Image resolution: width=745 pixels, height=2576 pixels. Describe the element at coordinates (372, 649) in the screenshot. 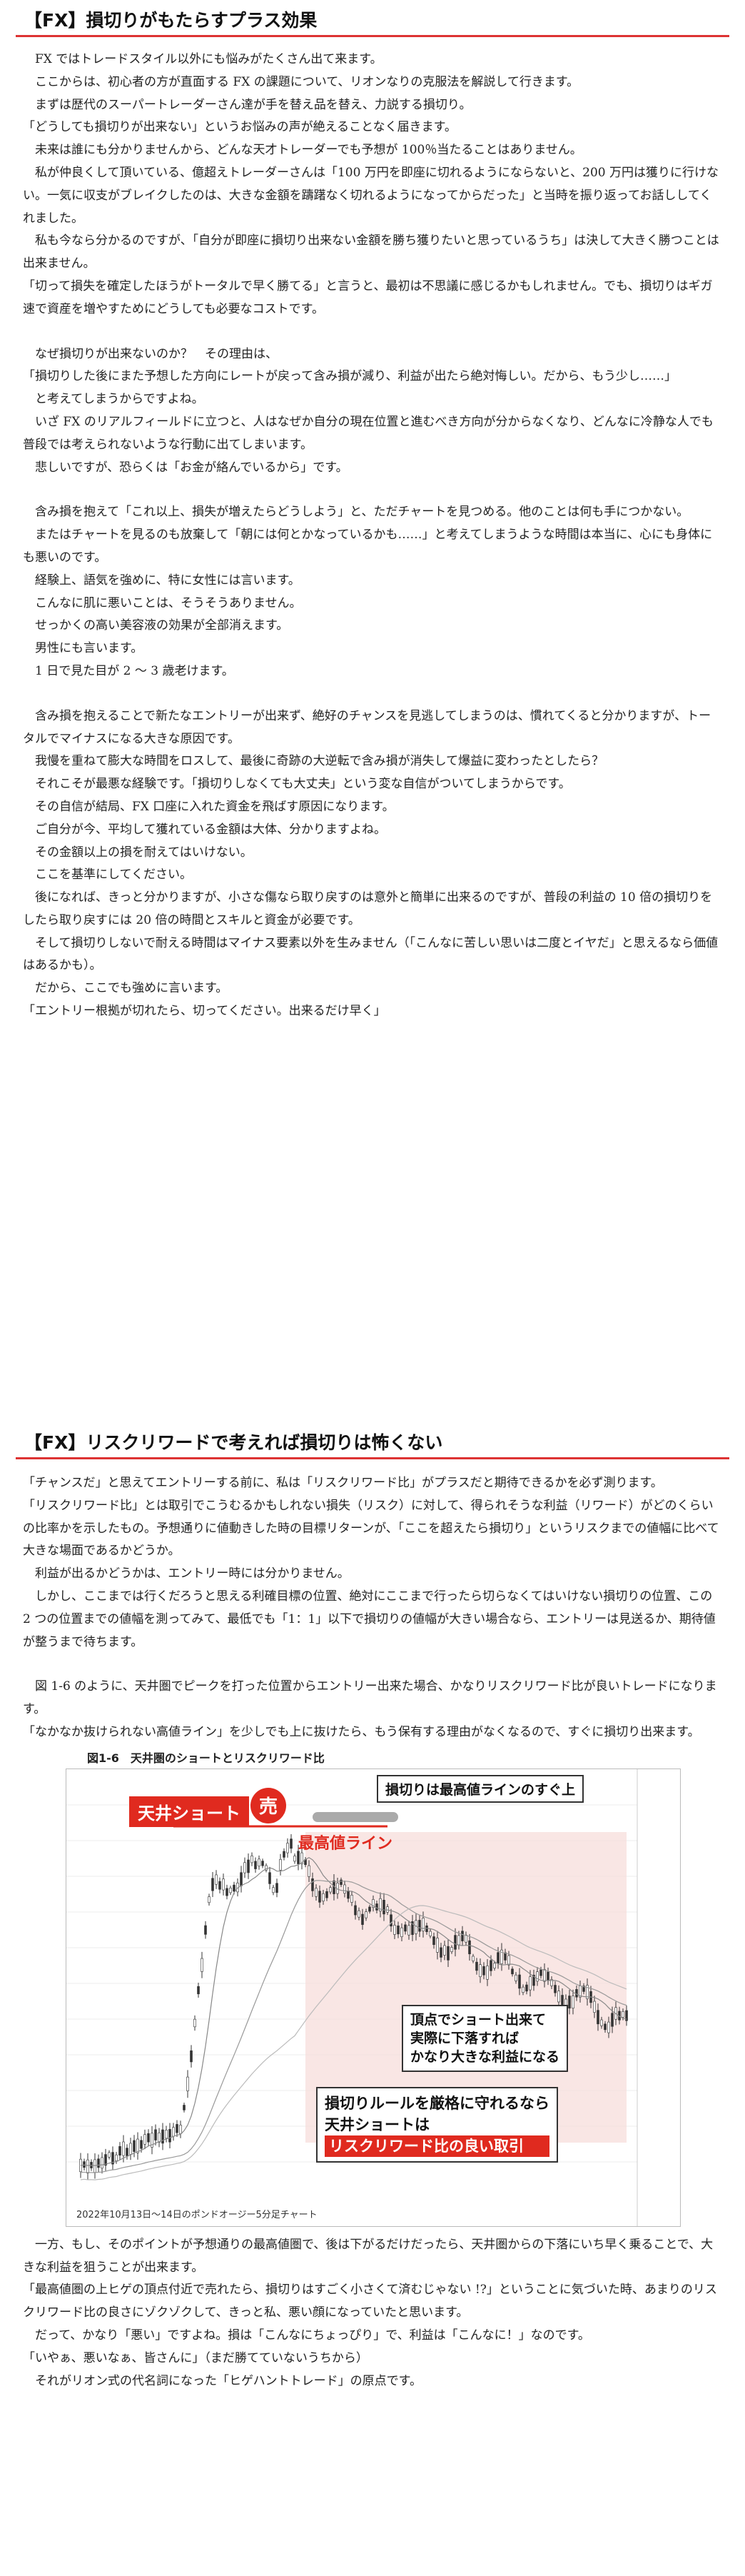

I see `paragraph: 男性にも言います。` at that location.